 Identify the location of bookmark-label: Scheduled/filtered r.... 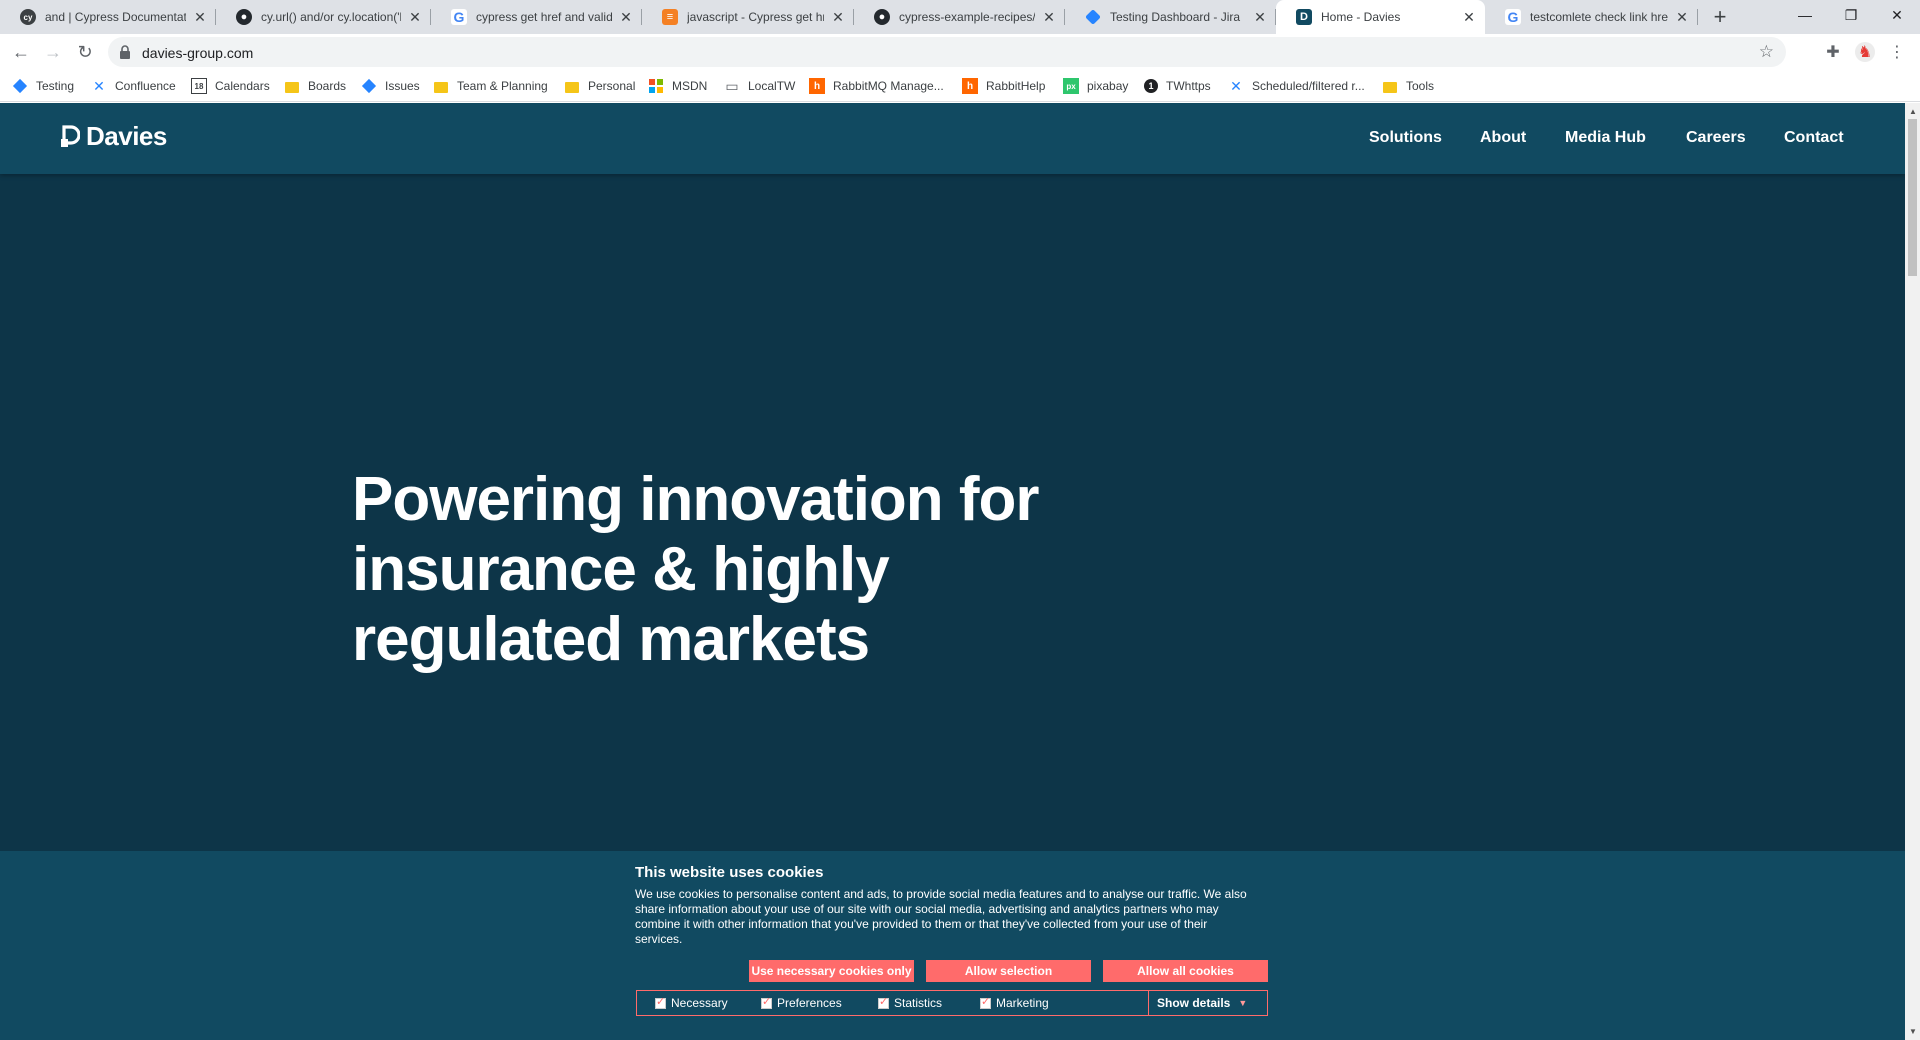
(1308, 86).